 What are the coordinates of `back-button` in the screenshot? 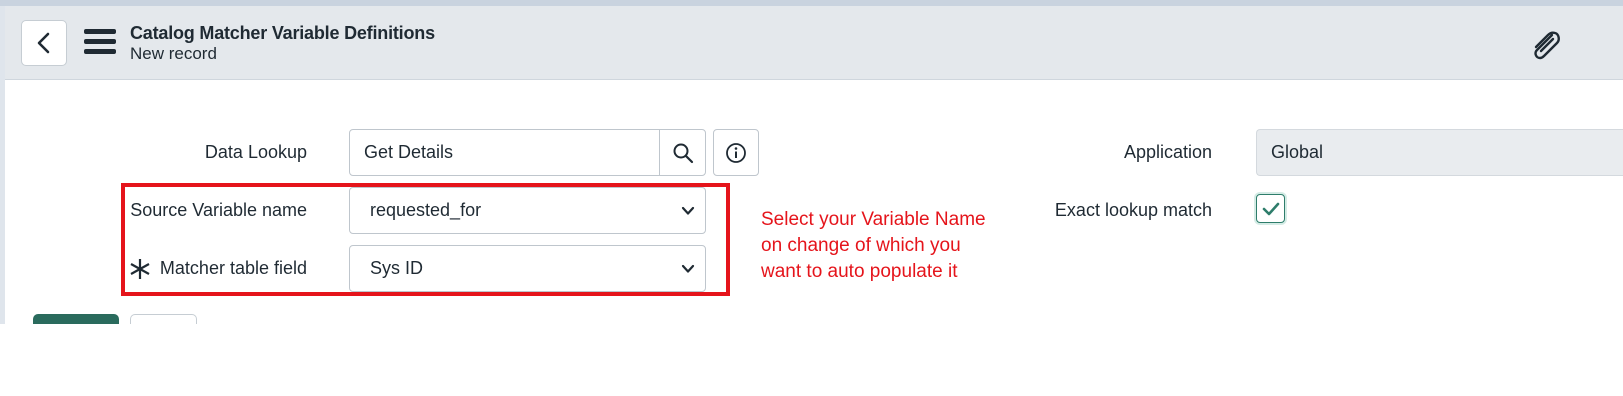 It's located at (44, 43).